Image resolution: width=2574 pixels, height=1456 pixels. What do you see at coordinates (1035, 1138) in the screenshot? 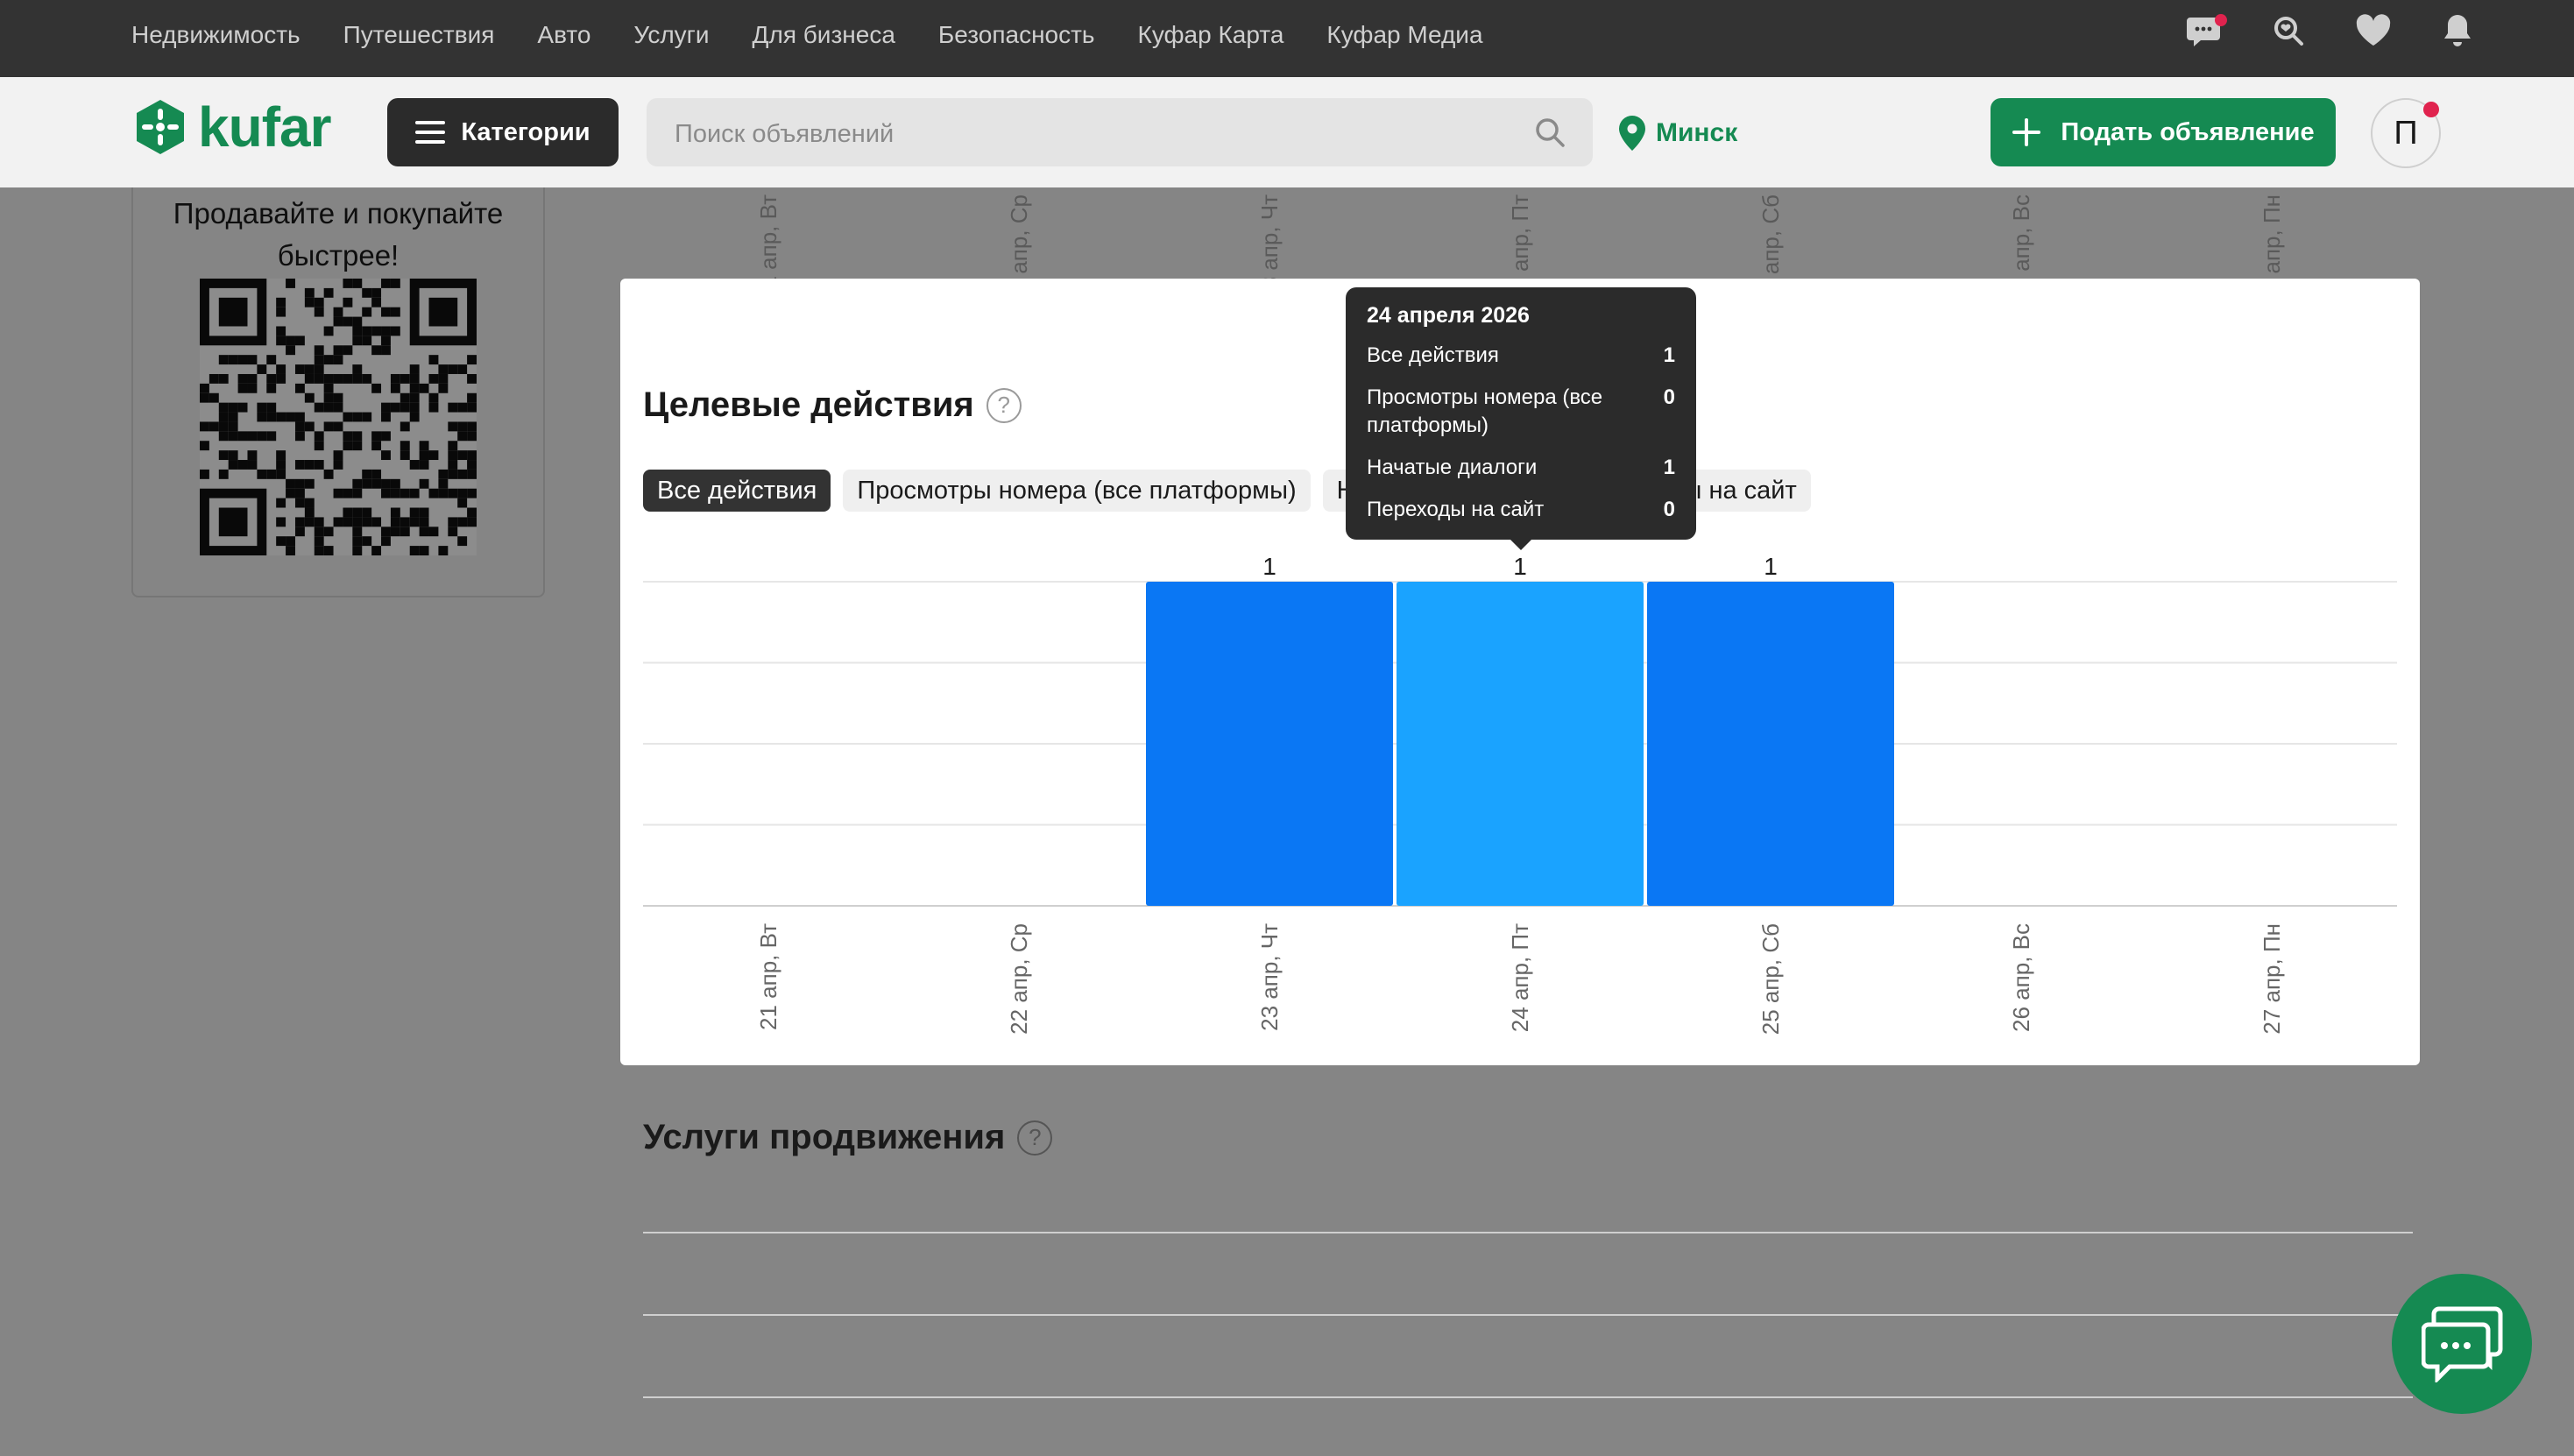
I see `help-icon: ?` at bounding box center [1035, 1138].